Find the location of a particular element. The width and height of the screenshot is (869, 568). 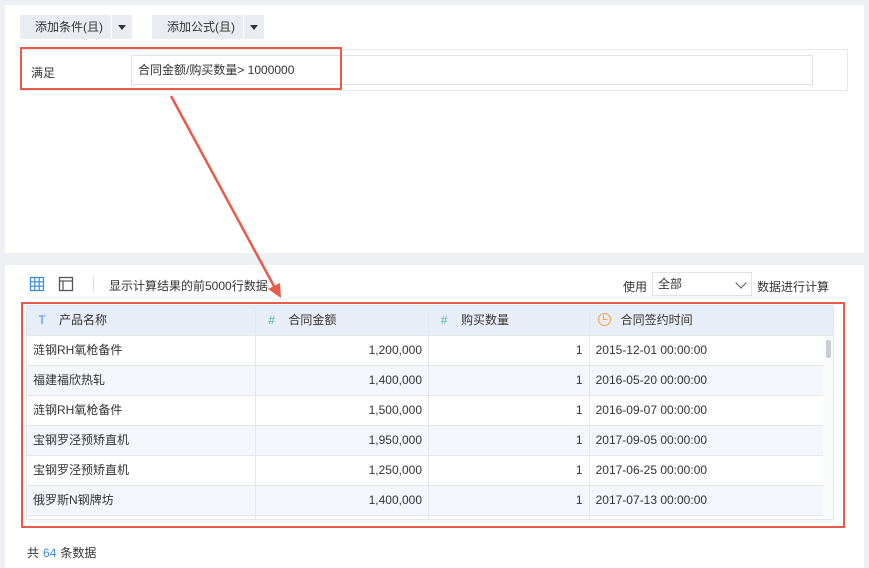

cell-amount: 1,250,000 is located at coordinates (342, 470).